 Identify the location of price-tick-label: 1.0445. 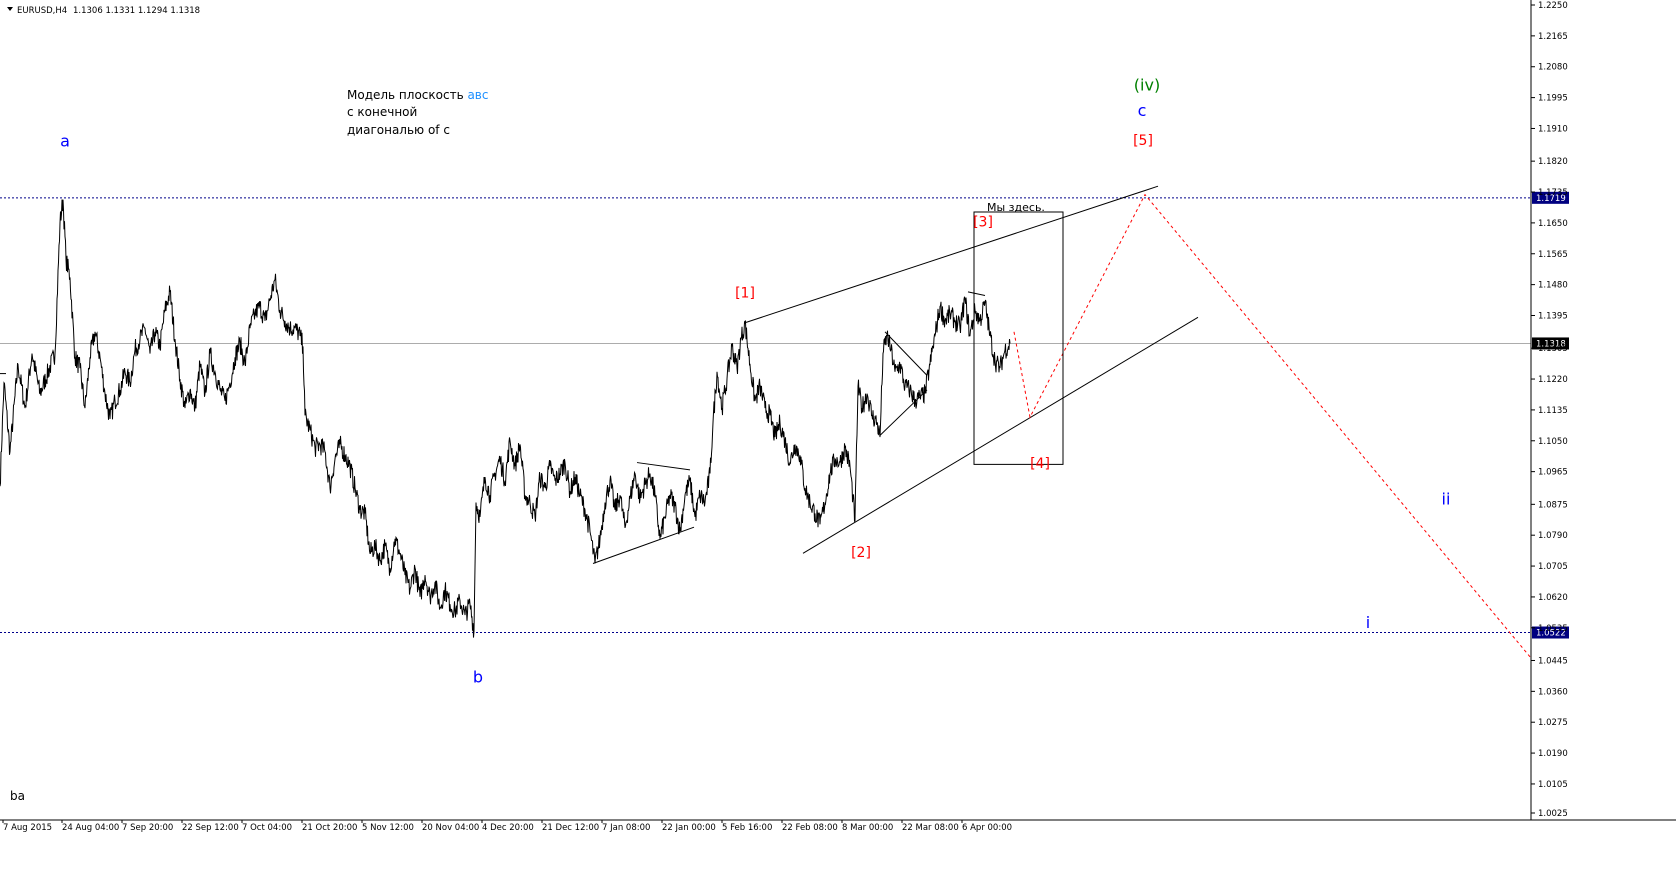
(1553, 661).